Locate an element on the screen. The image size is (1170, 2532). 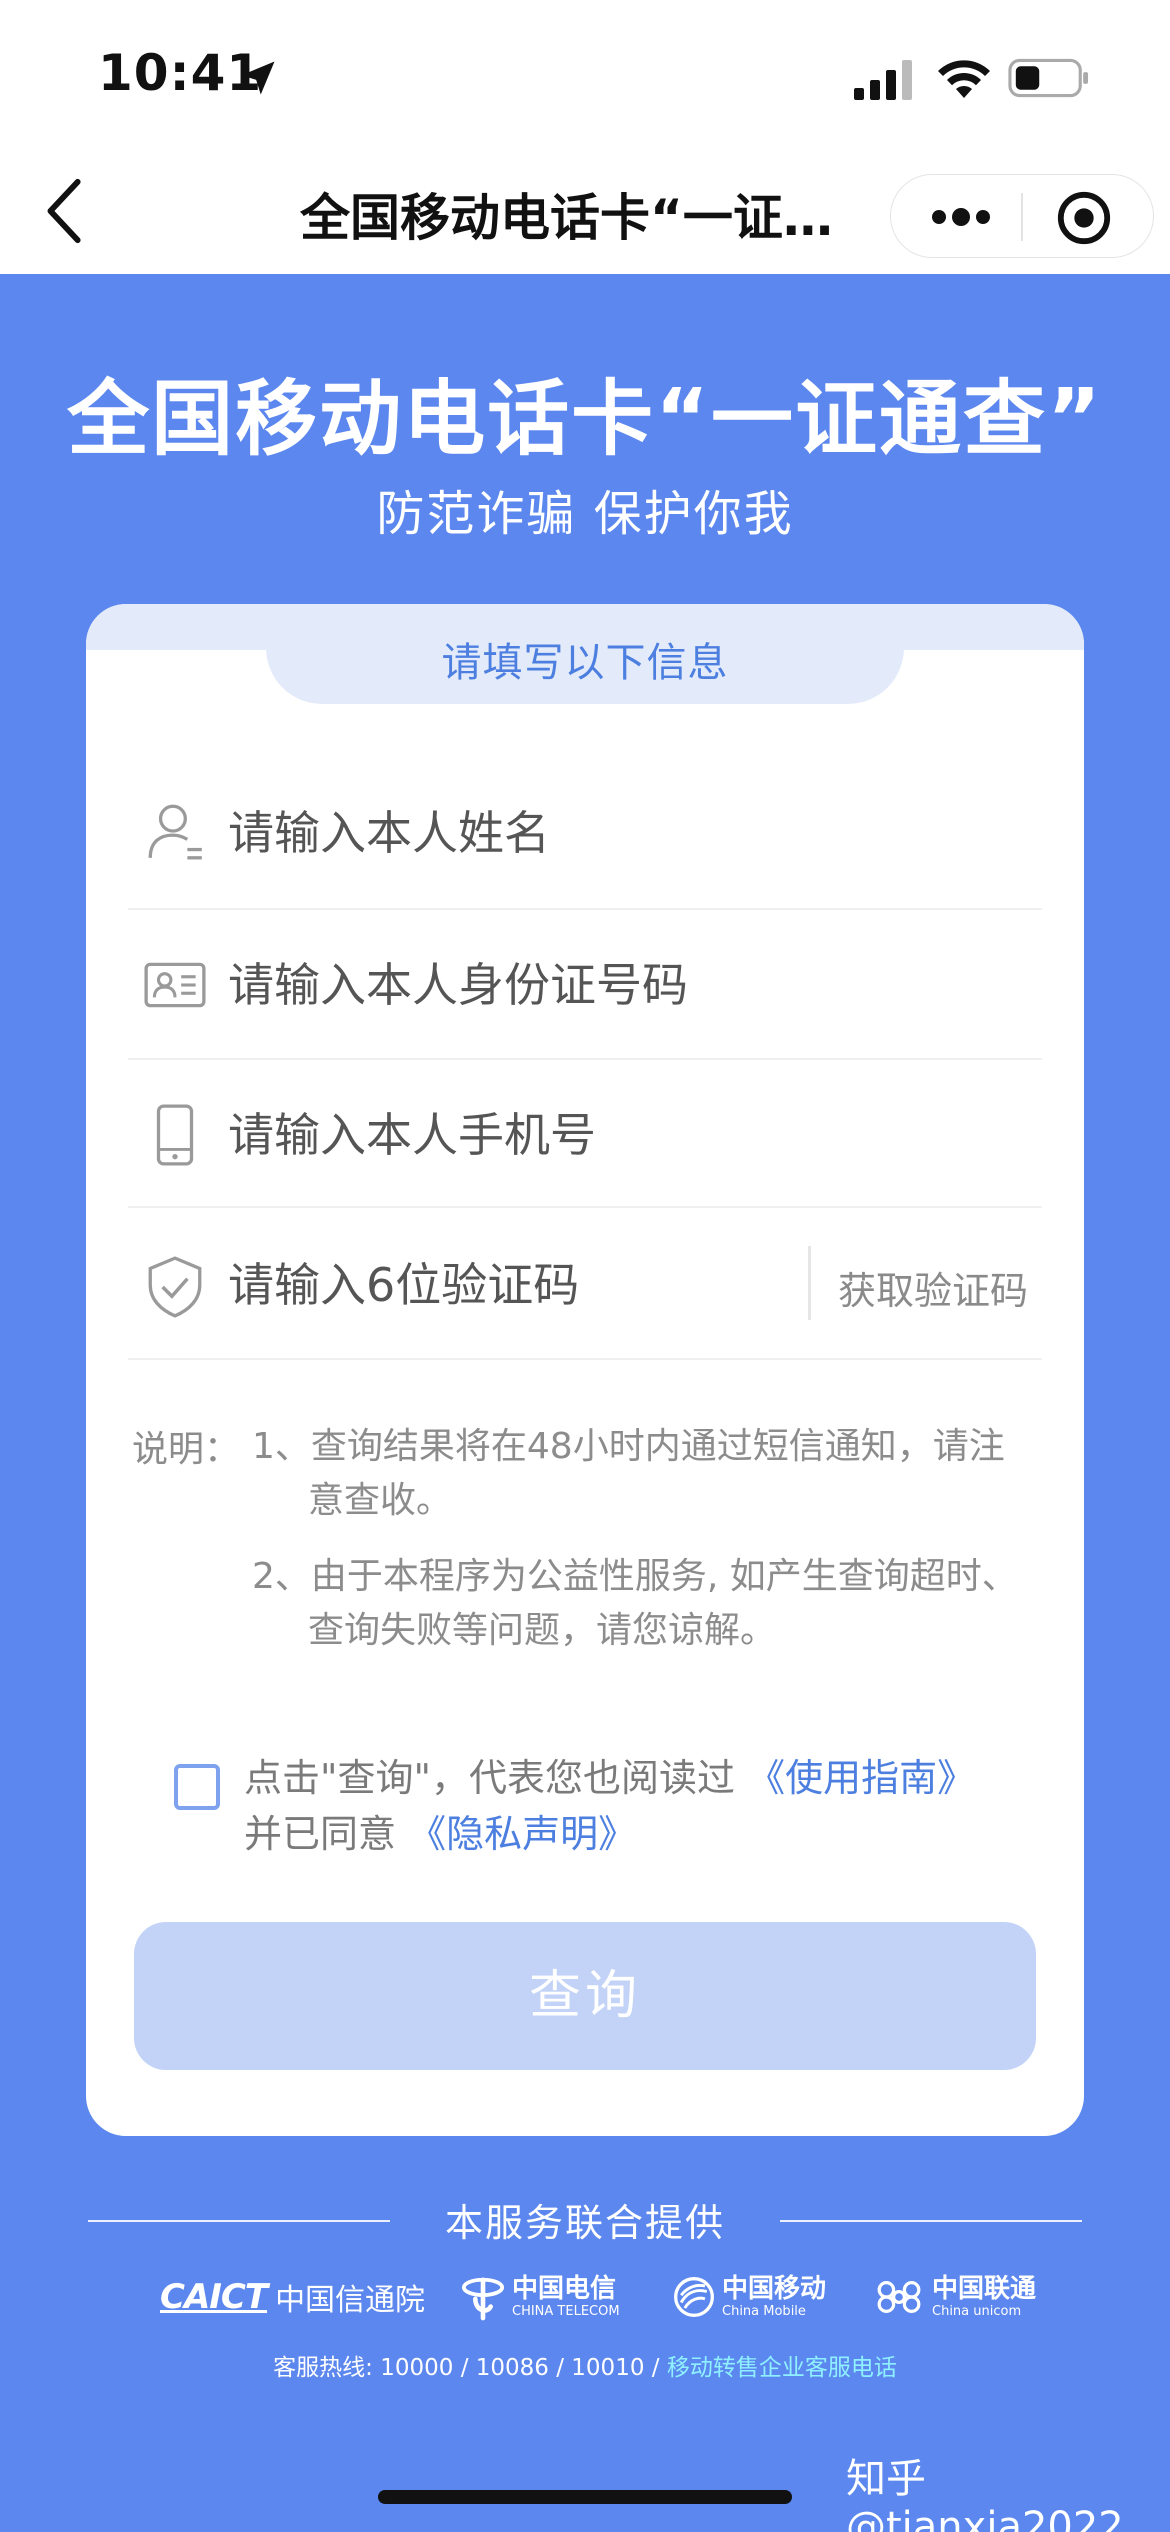
note-item-2-text: 2、由于本程序为公益性服务, 如产生查询超时、查询失败等问题，请您谅解。 is located at coordinates (635, 1603).